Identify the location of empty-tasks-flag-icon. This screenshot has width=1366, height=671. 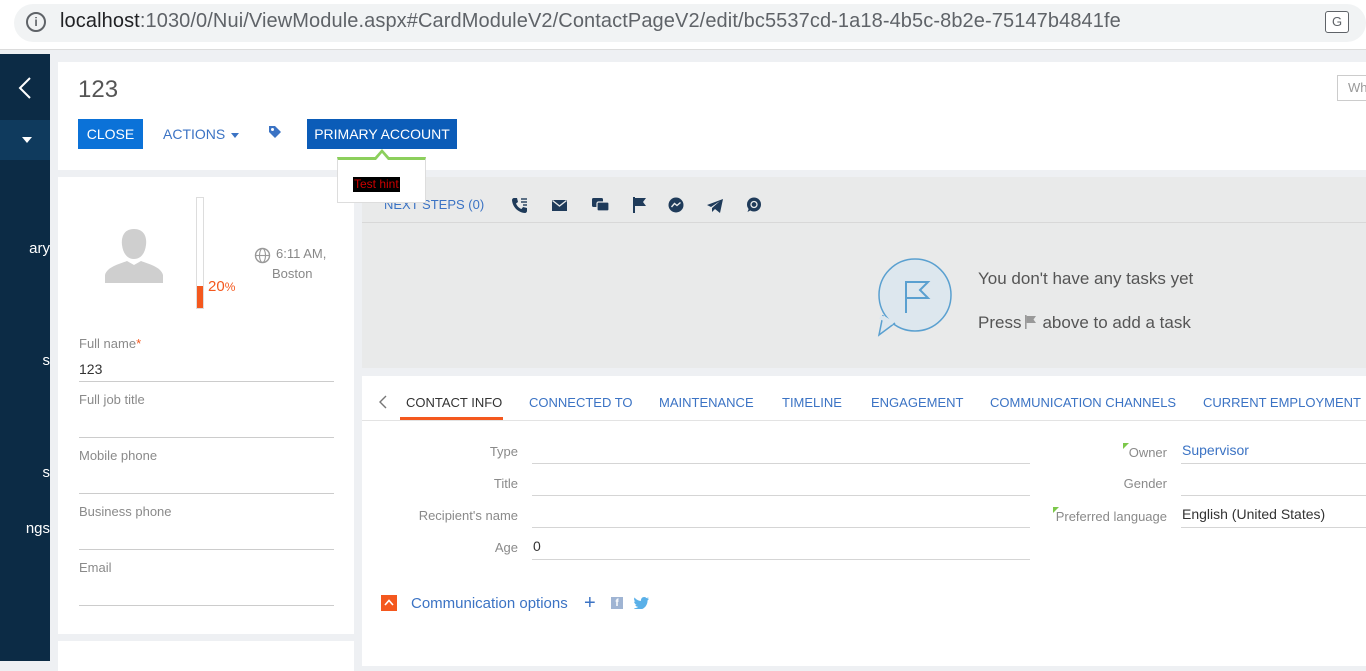
(914, 297).